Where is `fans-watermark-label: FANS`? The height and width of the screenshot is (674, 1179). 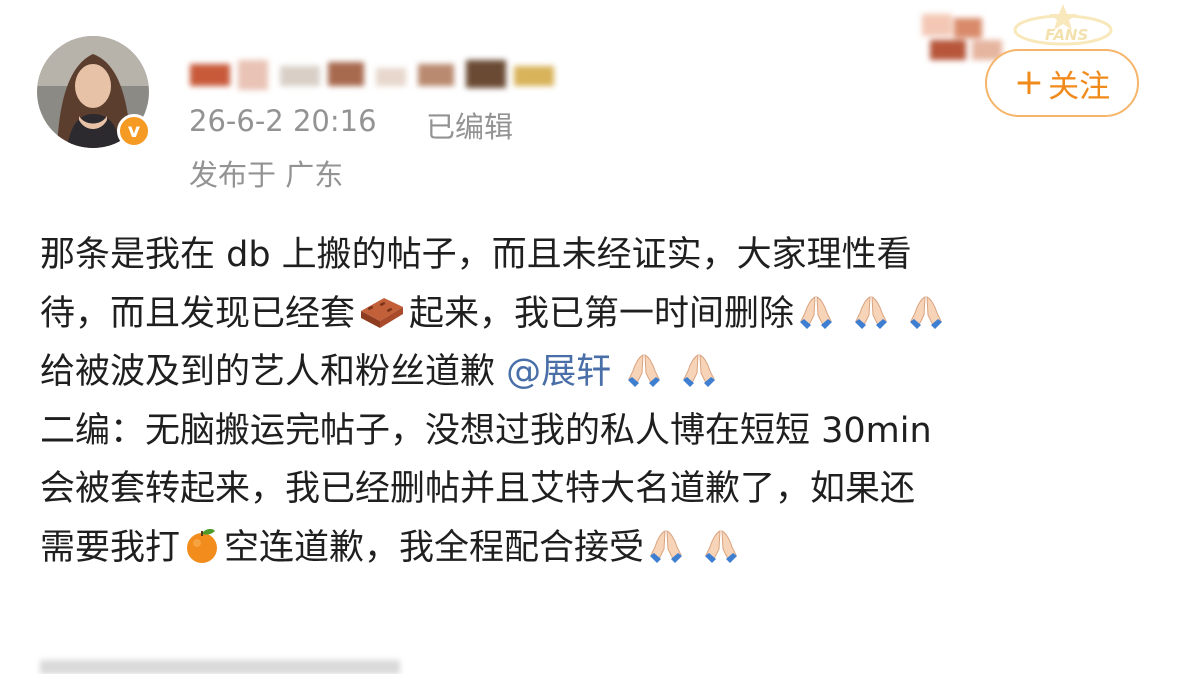 fans-watermark-label: FANS is located at coordinates (1067, 35).